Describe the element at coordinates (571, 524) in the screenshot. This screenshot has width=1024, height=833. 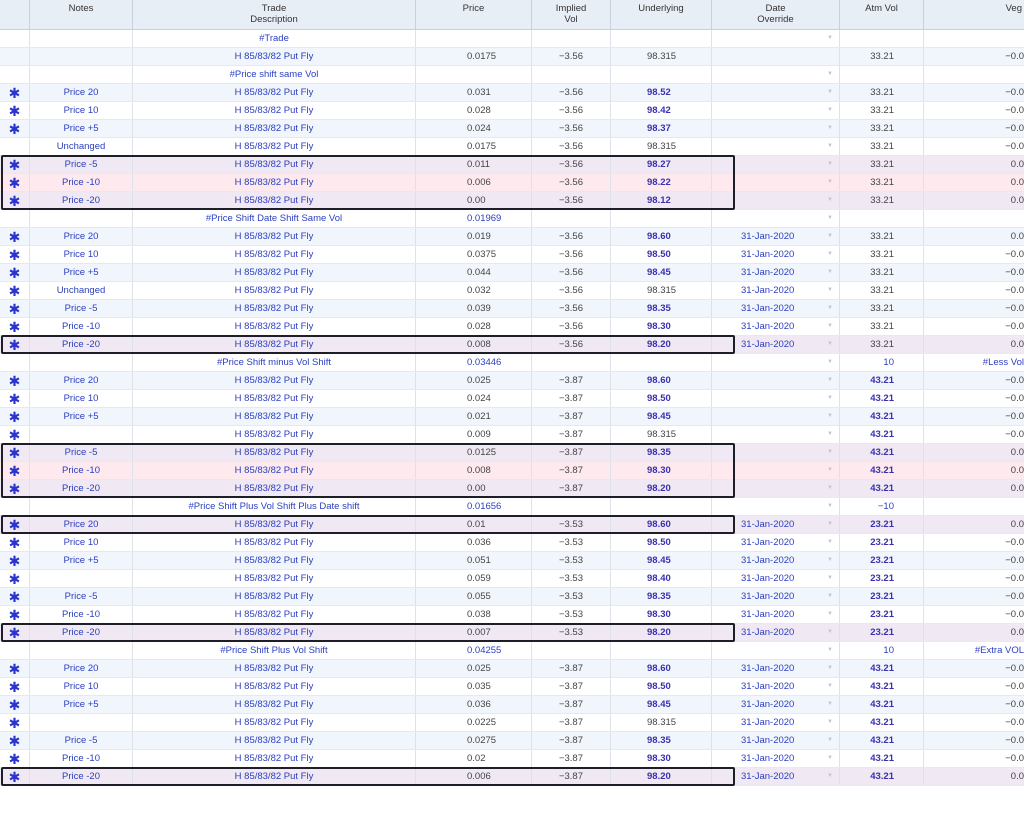
I see `implied-vol-cell: −3.53` at that location.